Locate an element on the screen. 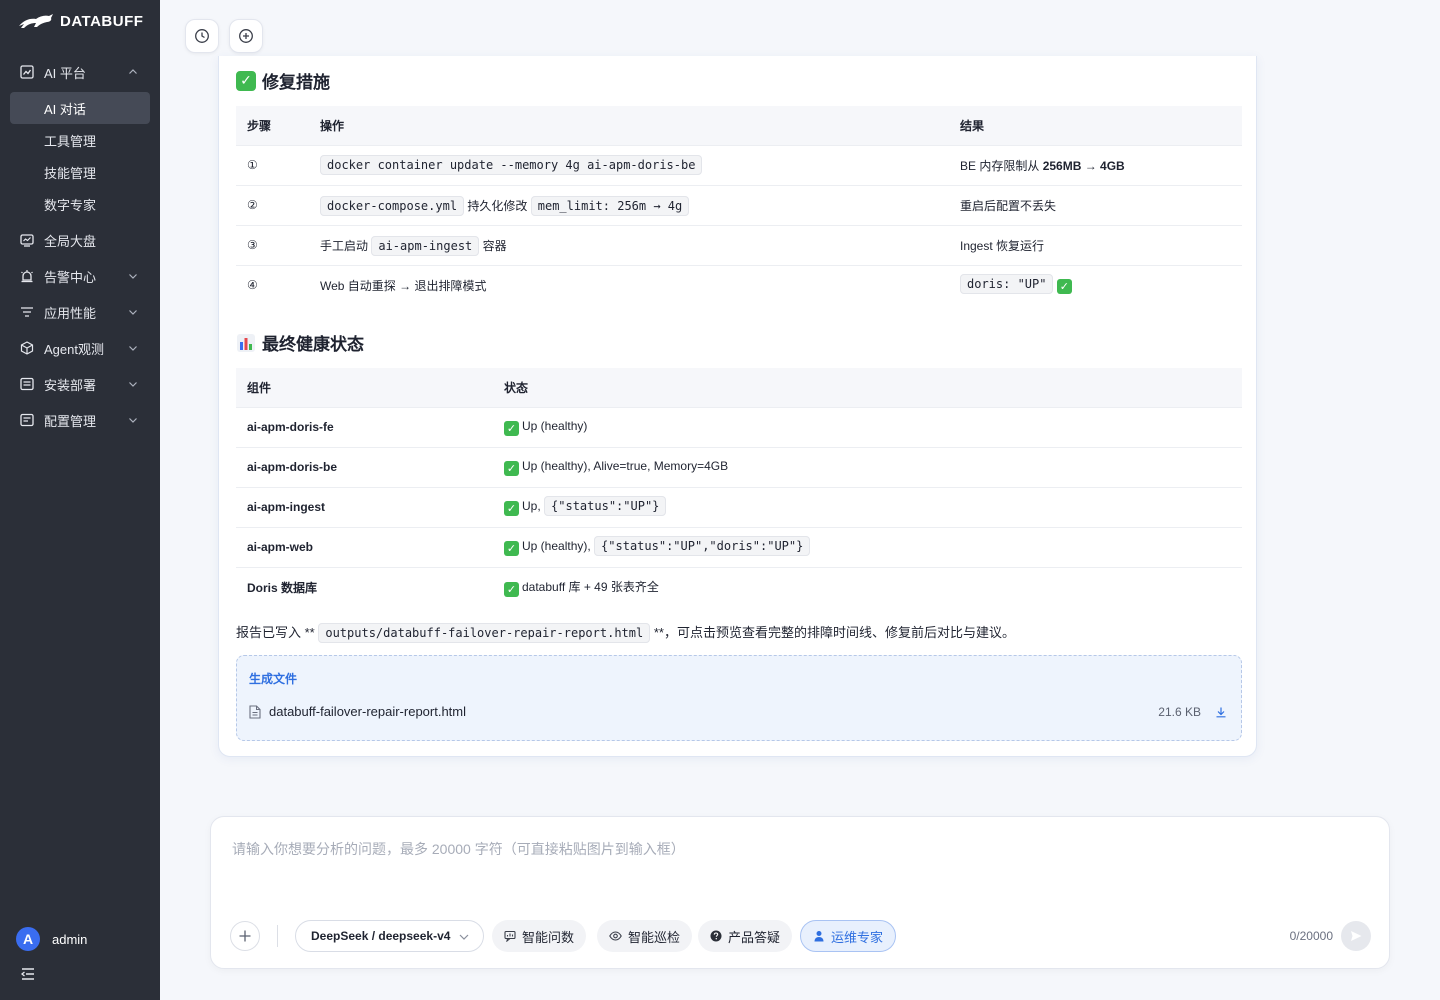  table-header-row: 组件 状态 is located at coordinates (739, 387).